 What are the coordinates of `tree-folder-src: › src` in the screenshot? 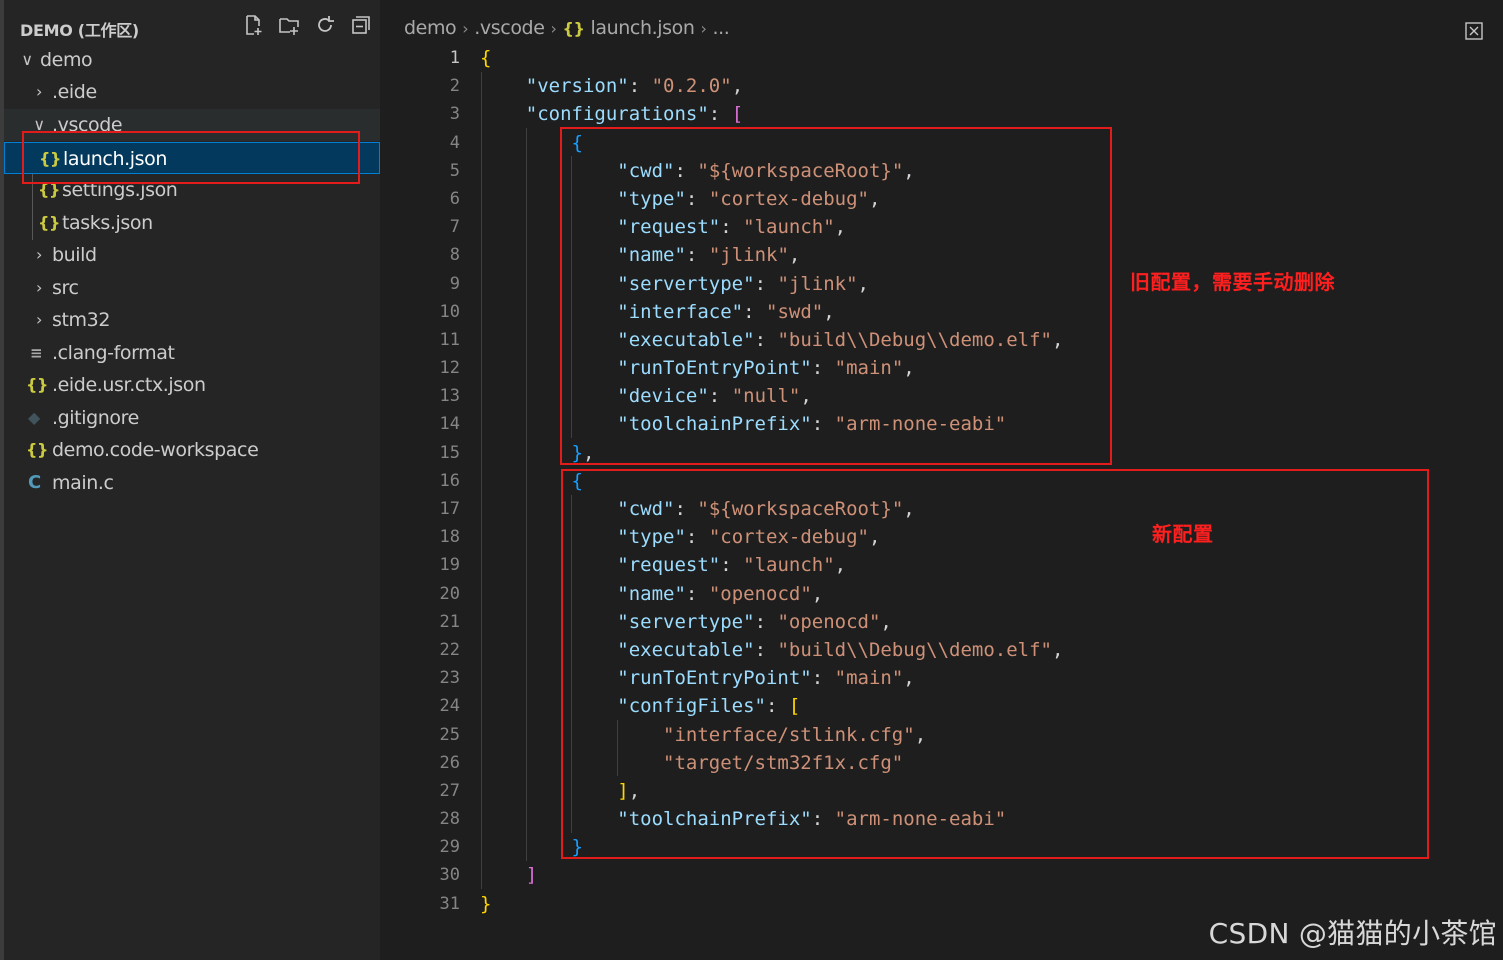 It's located at (192, 288).